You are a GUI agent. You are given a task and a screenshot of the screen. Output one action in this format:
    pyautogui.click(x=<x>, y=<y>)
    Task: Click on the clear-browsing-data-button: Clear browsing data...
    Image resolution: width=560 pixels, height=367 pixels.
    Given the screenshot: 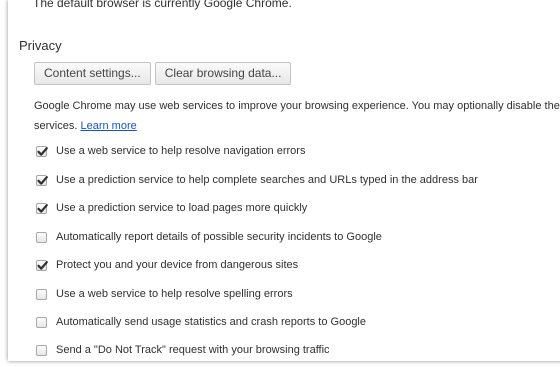 What is the action you would take?
    pyautogui.click(x=223, y=73)
    